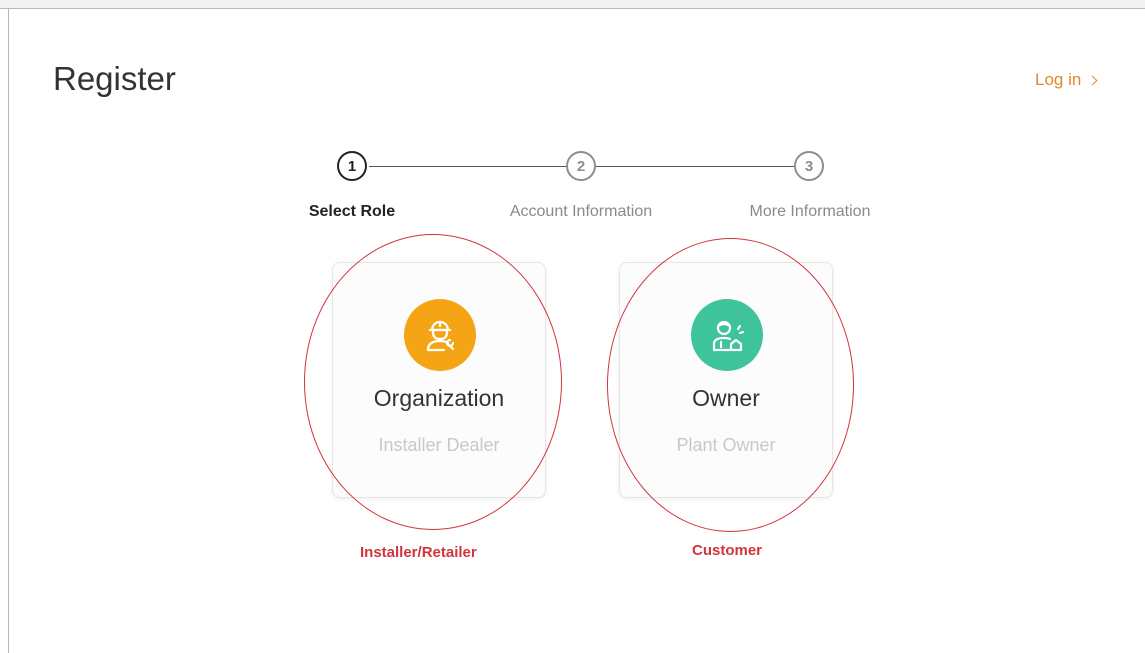 Image resolution: width=1145 pixels, height=653 pixels. What do you see at coordinates (440, 335) in the screenshot?
I see `installer-worker-icon` at bounding box center [440, 335].